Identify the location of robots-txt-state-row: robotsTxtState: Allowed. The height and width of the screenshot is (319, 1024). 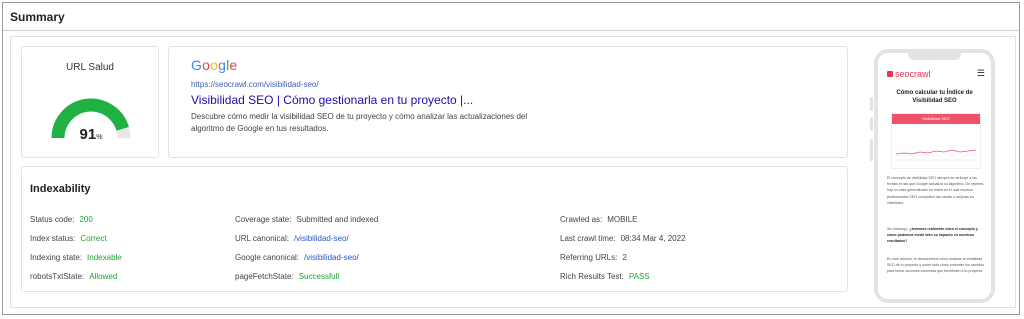
(73, 276).